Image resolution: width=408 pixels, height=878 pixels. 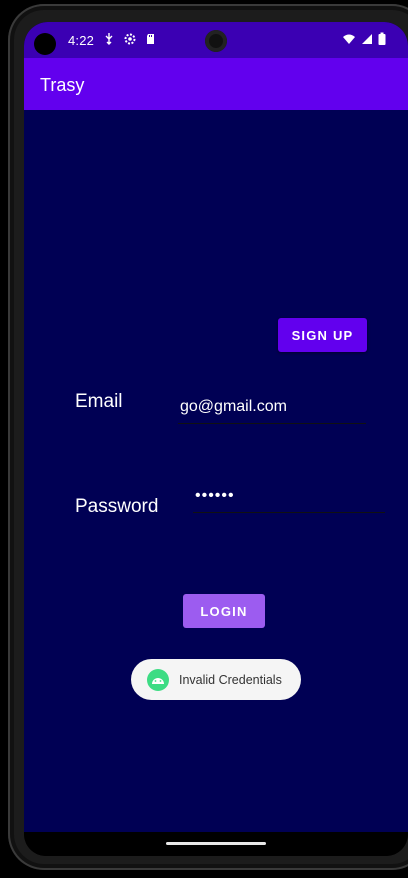 I want to click on app-bar: Trasy, so click(x=216, y=84).